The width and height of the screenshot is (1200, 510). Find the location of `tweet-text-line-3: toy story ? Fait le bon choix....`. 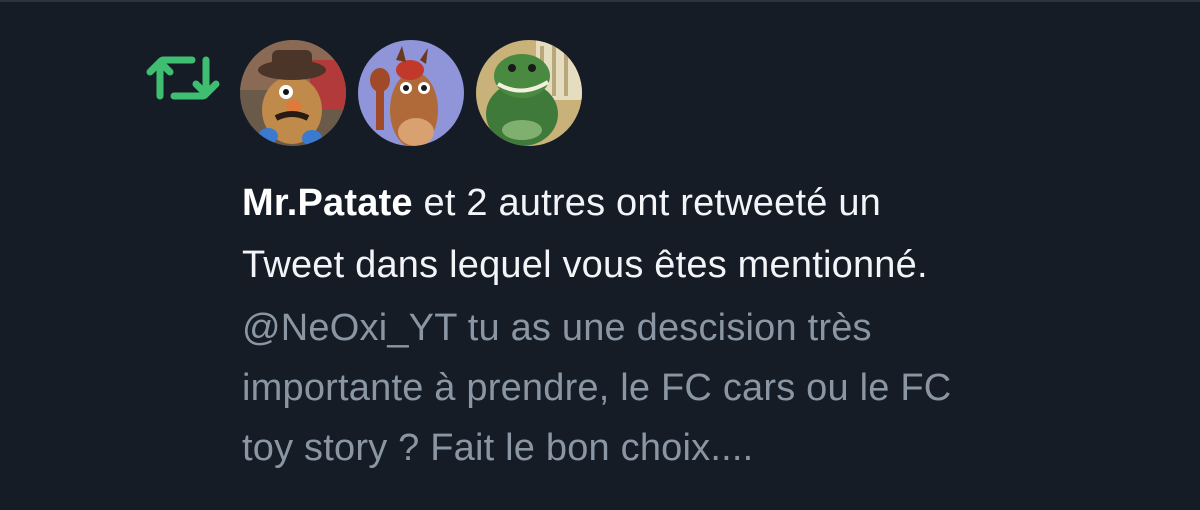

tweet-text-line-3: toy story ? Fait le bon choix.... is located at coordinates (498, 448).